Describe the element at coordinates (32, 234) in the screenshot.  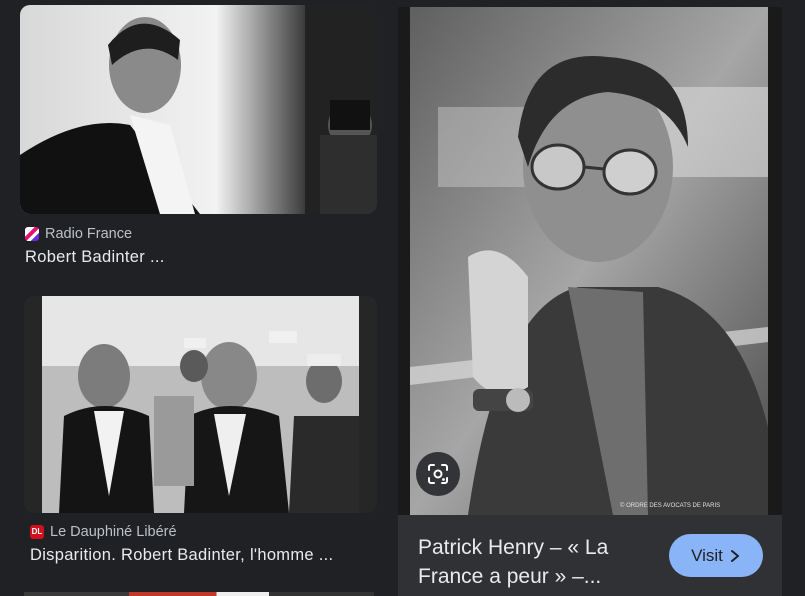
I see `radio-france-favicon-icon` at that location.